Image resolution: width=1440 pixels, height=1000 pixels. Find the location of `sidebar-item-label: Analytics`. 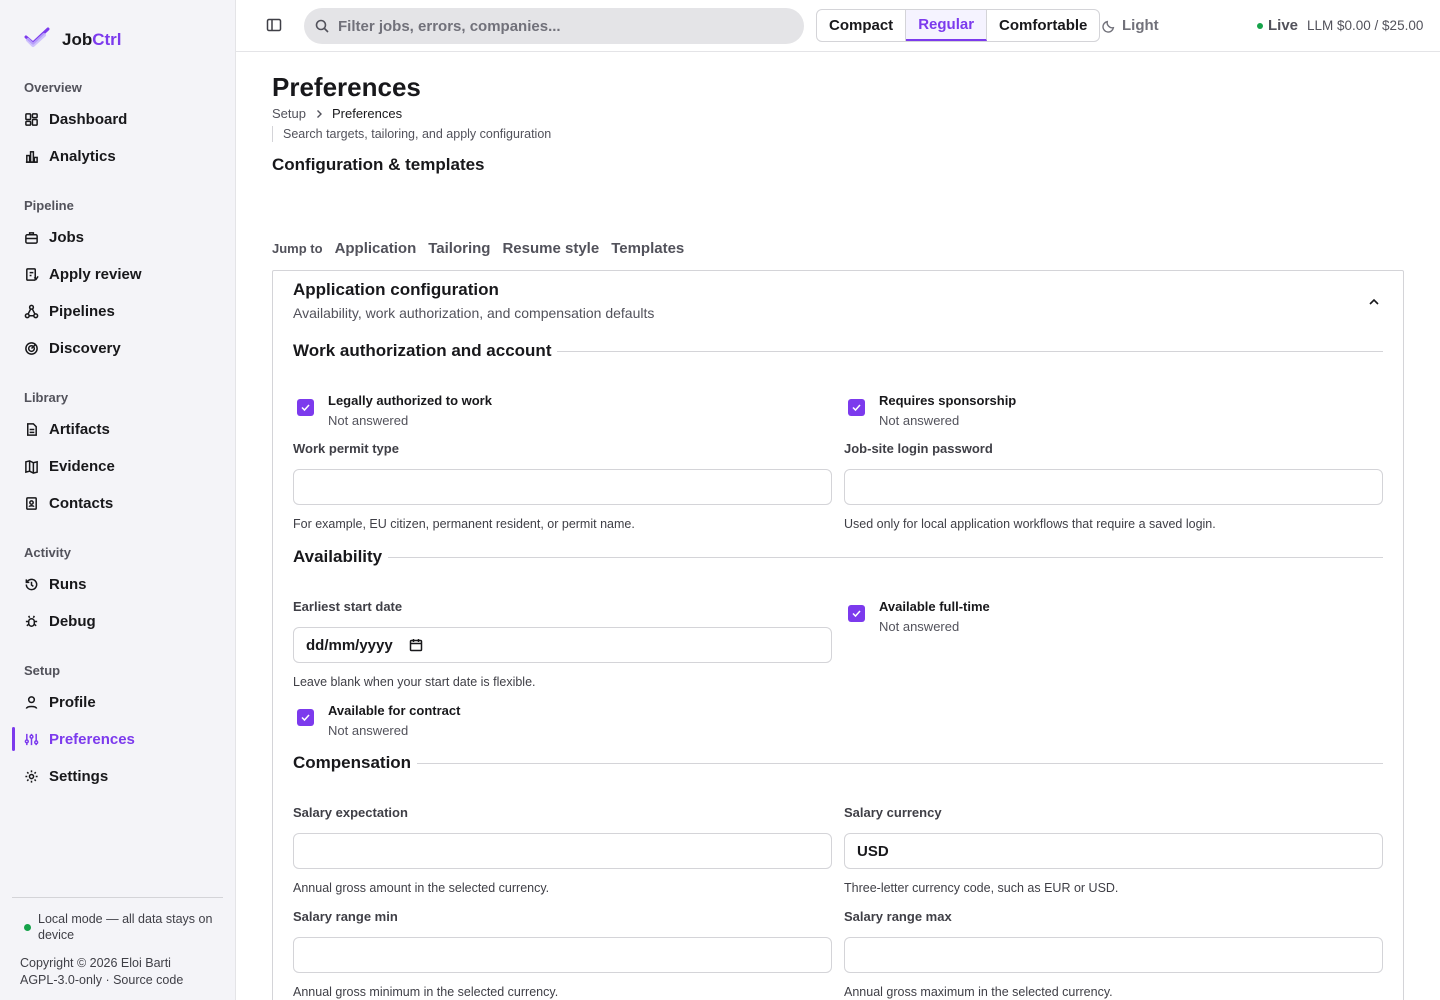

sidebar-item-label: Analytics is located at coordinates (82, 156).